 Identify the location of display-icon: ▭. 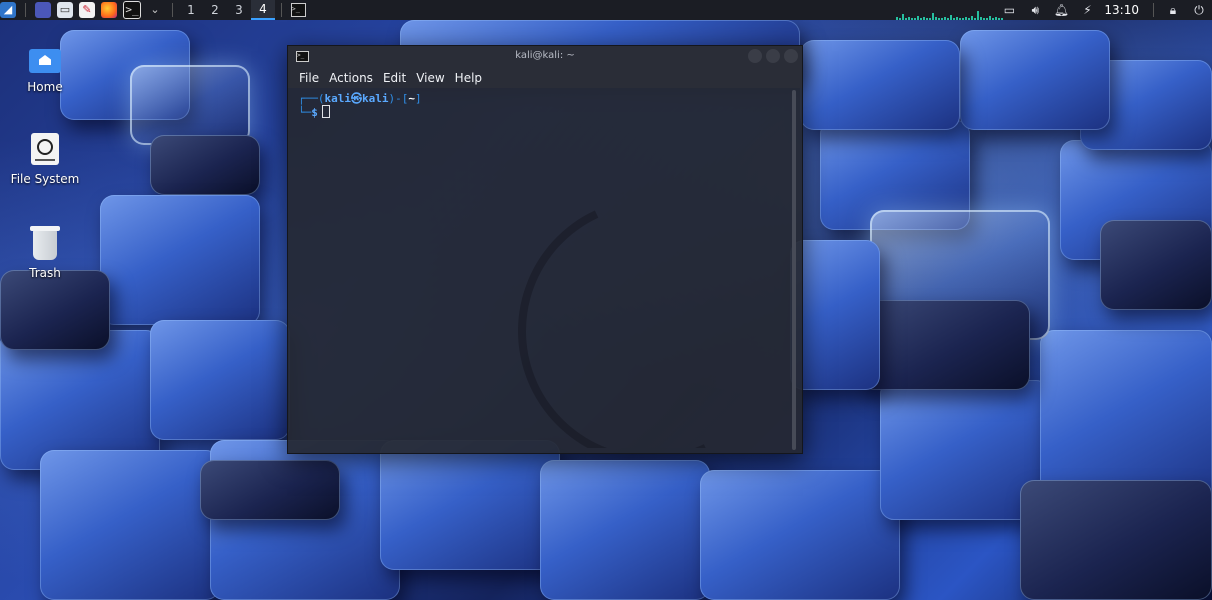
(1009, 10).